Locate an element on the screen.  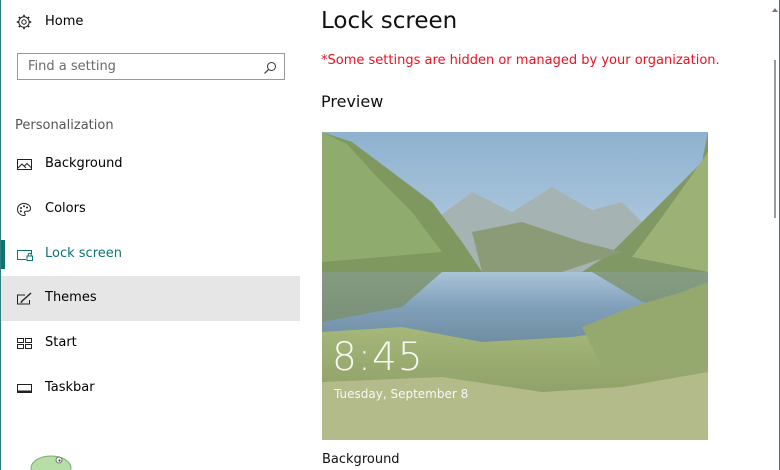
sidebar-item-label: Themes is located at coordinates (71, 297).